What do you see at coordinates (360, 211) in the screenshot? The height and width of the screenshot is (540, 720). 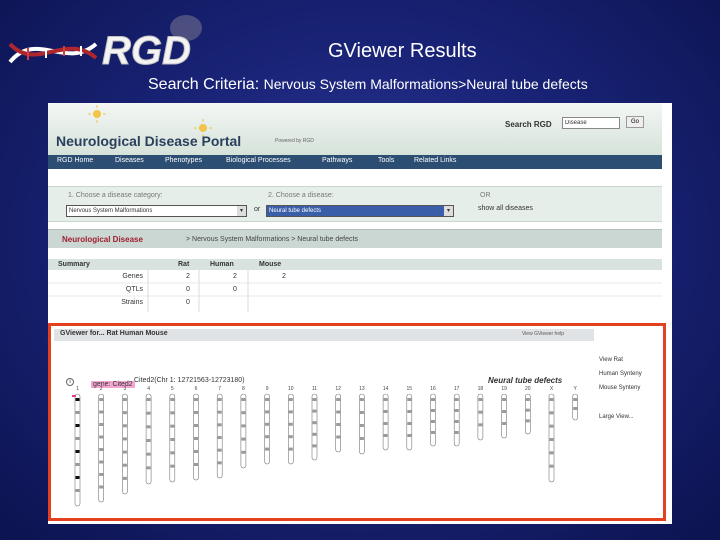 I see `disease-select: Neural tube defects ▾` at bounding box center [360, 211].